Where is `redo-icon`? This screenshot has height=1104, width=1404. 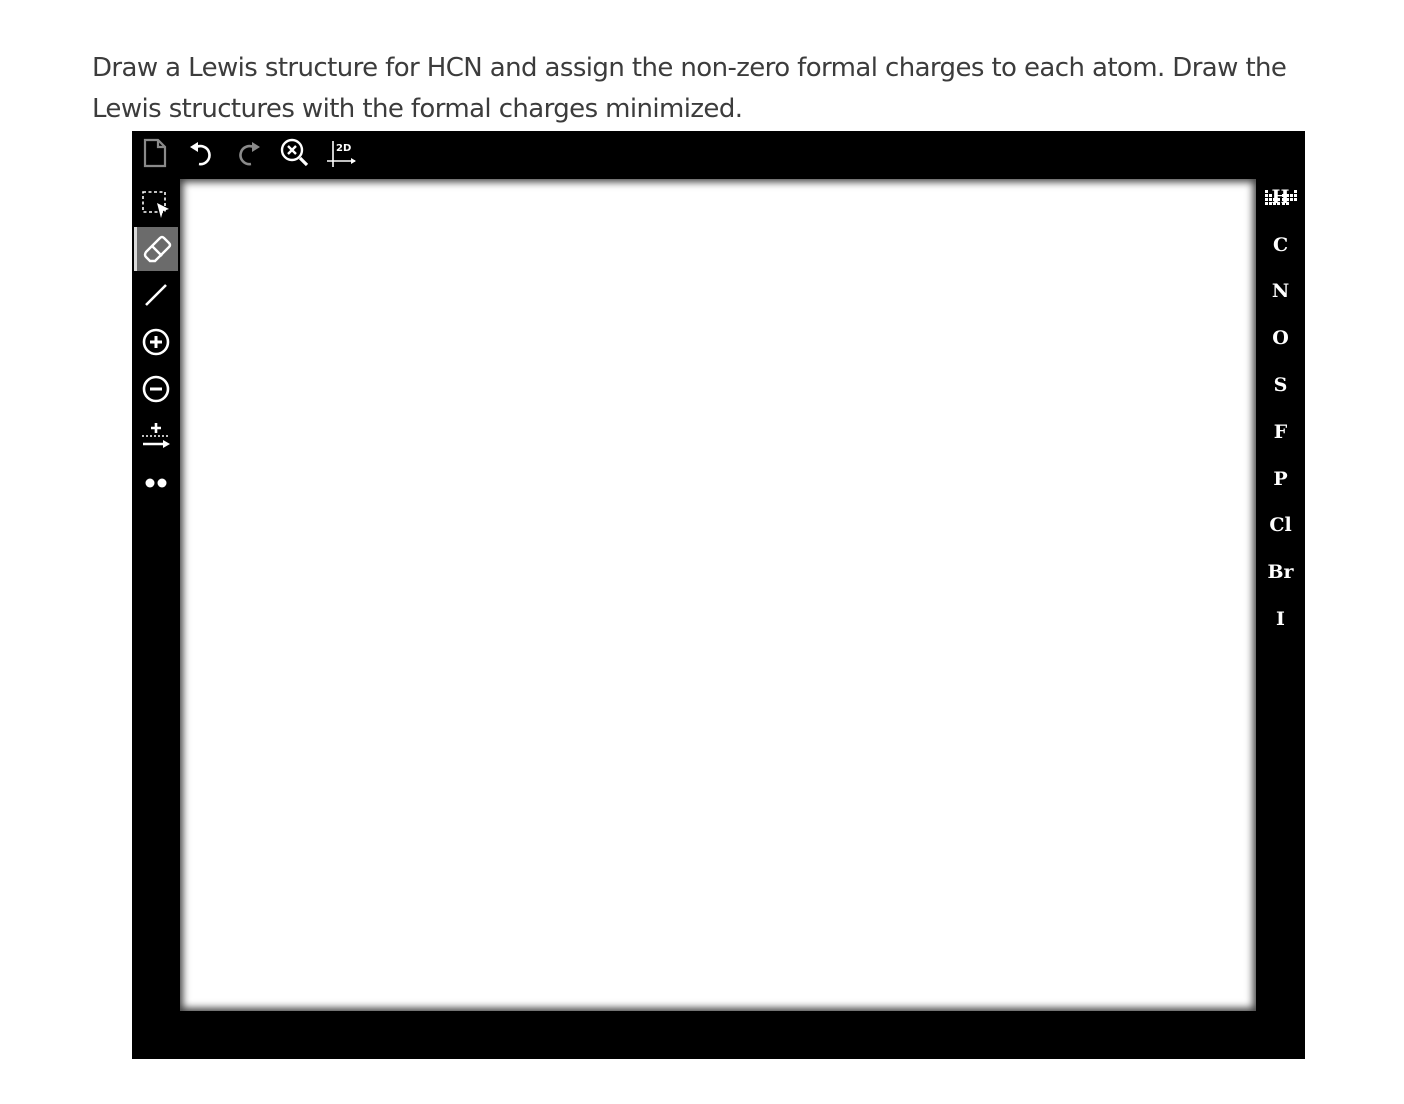
redo-icon is located at coordinates (248, 155).